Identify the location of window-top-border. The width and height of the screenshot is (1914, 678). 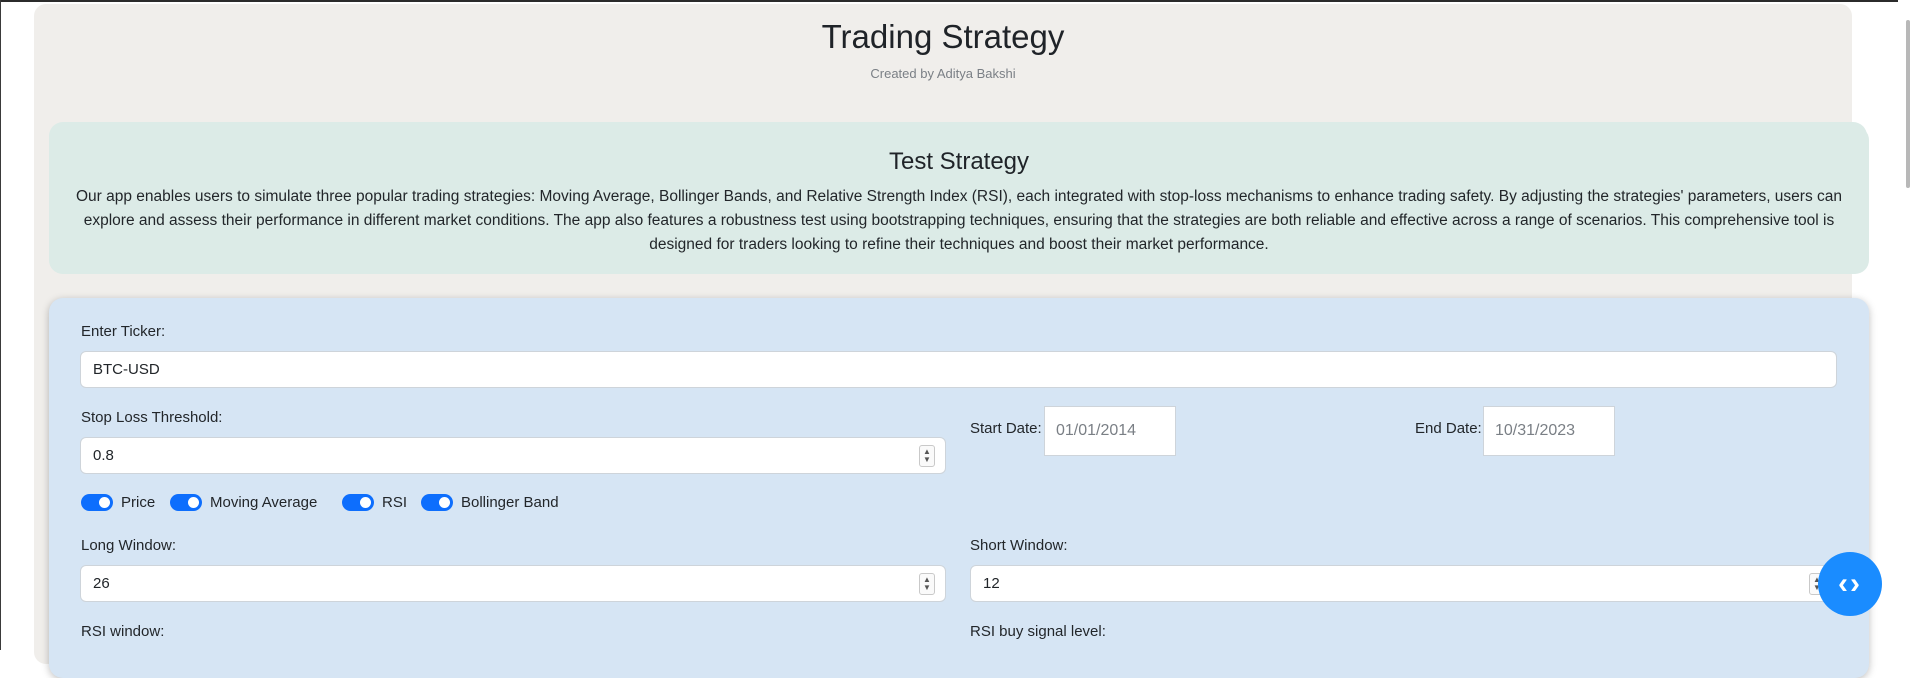
(957, 1).